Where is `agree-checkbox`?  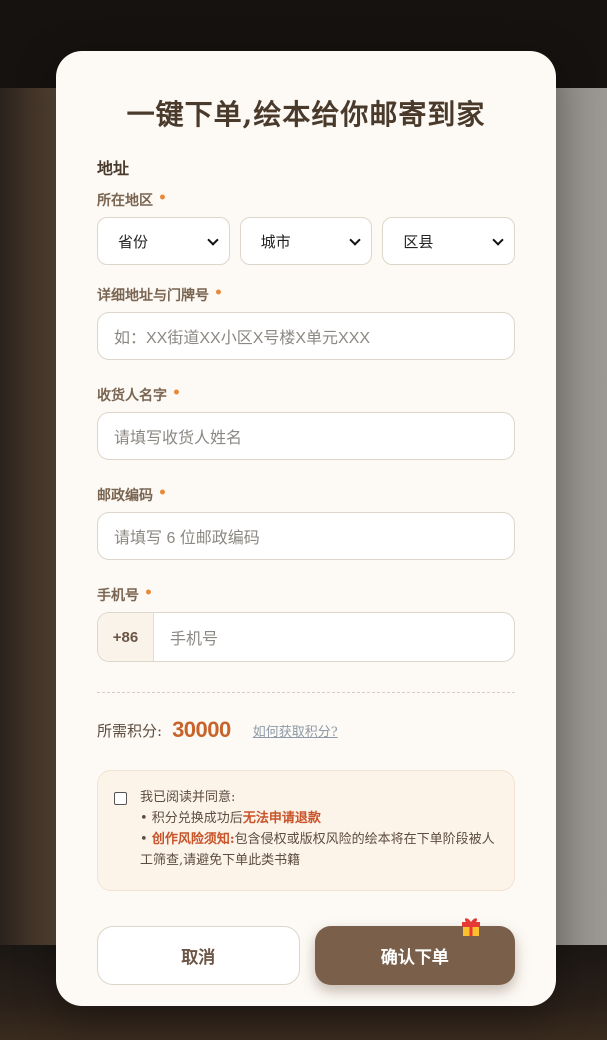
agree-checkbox is located at coordinates (120, 798).